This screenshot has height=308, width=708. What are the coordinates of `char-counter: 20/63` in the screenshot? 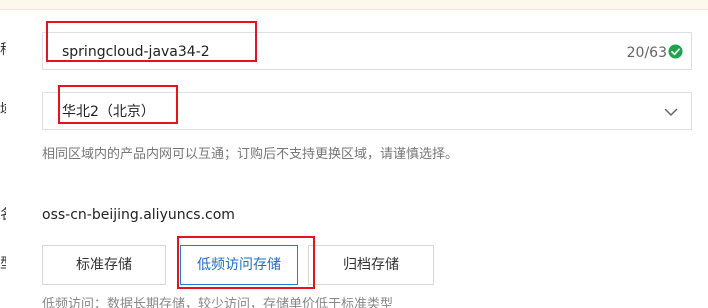 It's located at (646, 53).